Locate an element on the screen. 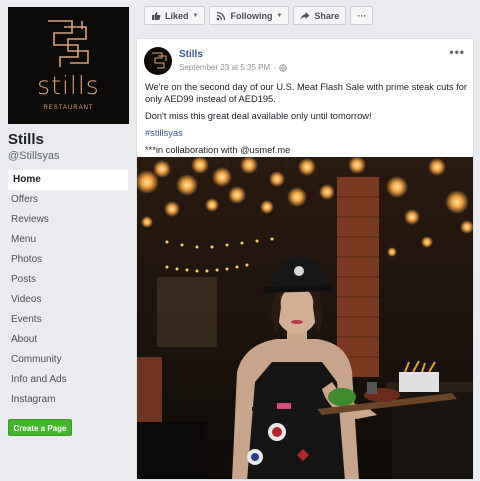 Image resolution: width=480 pixels, height=481 pixels. share-label: Share is located at coordinates (327, 15).